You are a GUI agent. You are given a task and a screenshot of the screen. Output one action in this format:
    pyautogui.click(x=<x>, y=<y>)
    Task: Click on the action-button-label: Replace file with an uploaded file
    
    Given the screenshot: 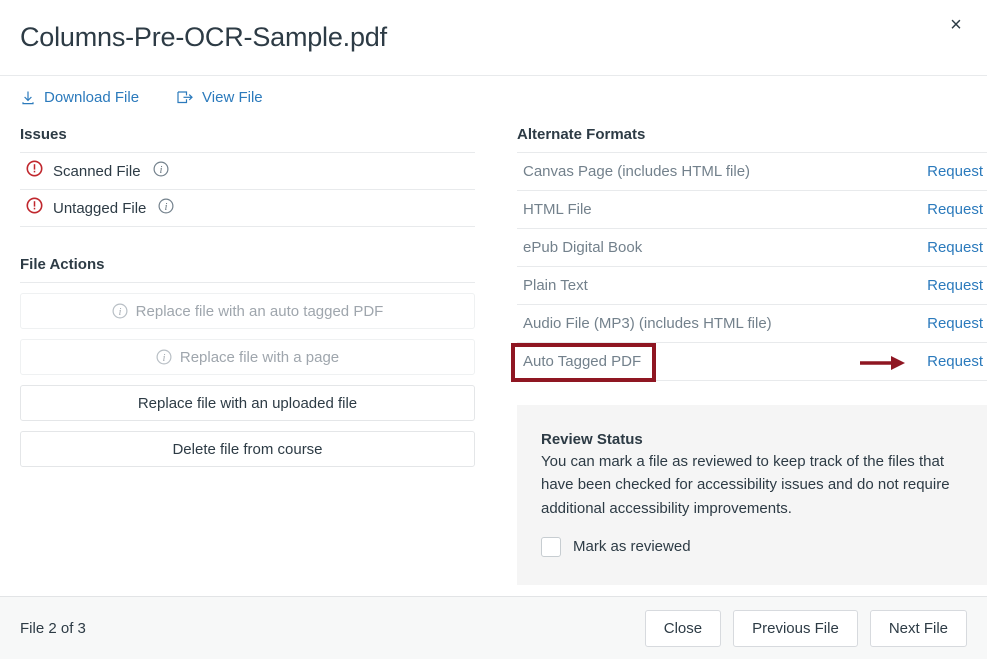 What is the action you would take?
    pyautogui.click(x=247, y=403)
    